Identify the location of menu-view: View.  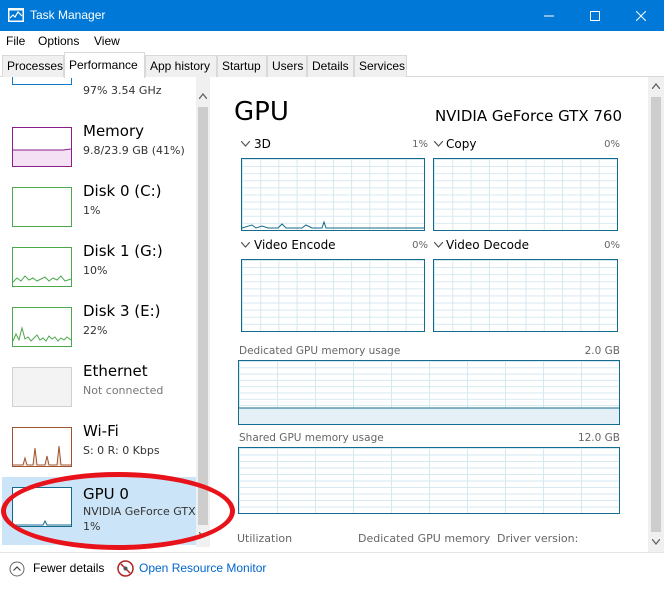
(107, 41).